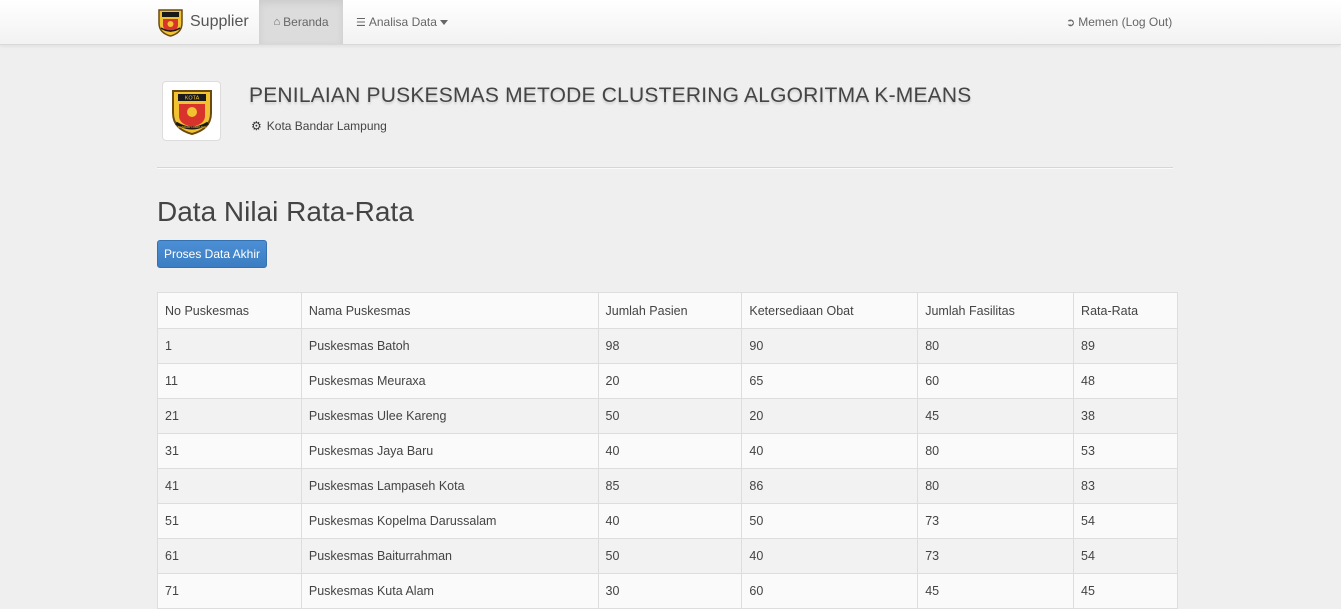 The height and width of the screenshot is (609, 1341). What do you see at coordinates (229, 381) in the screenshot?
I see `cell-no: 11` at bounding box center [229, 381].